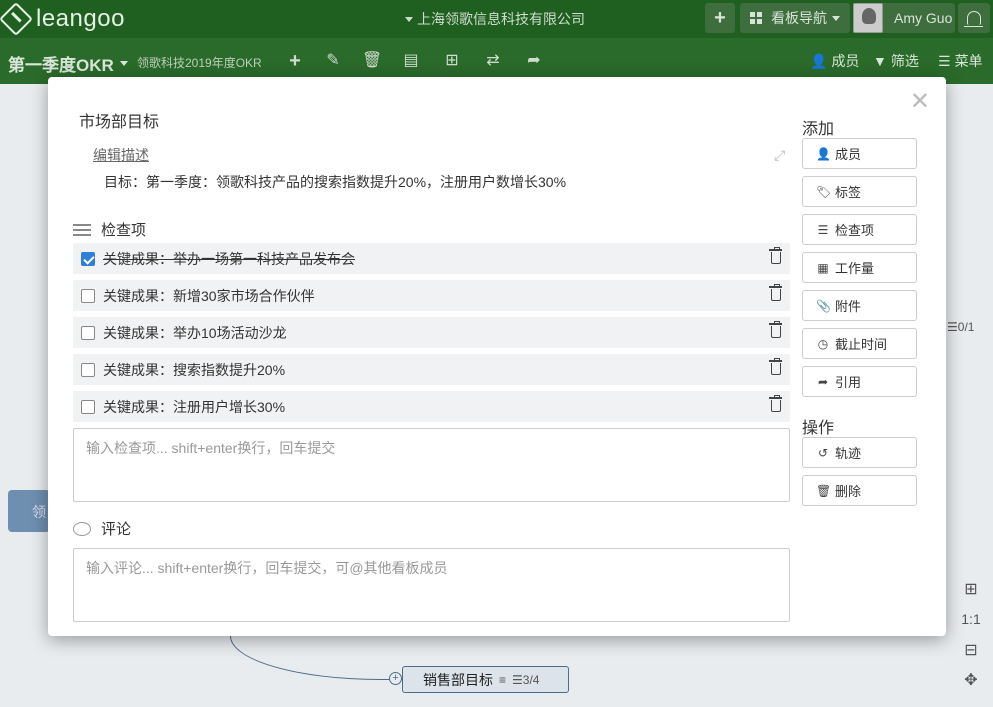 The width and height of the screenshot is (993, 707). I want to click on add-list-button: ☰ 检查项, so click(859, 229).